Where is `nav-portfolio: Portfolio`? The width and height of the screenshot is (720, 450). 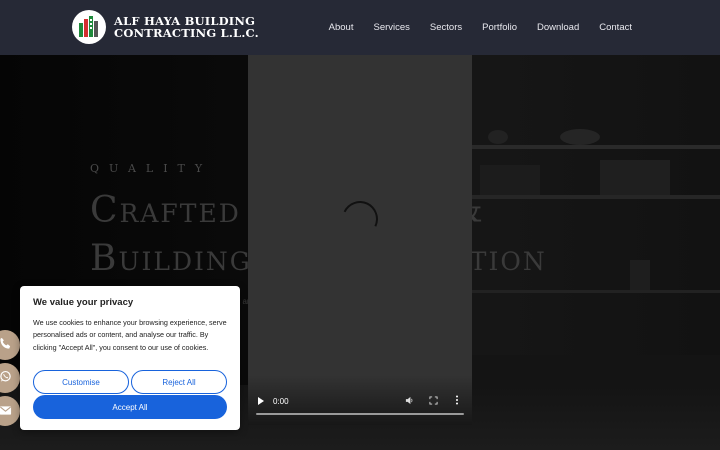 nav-portfolio: Portfolio is located at coordinates (499, 27).